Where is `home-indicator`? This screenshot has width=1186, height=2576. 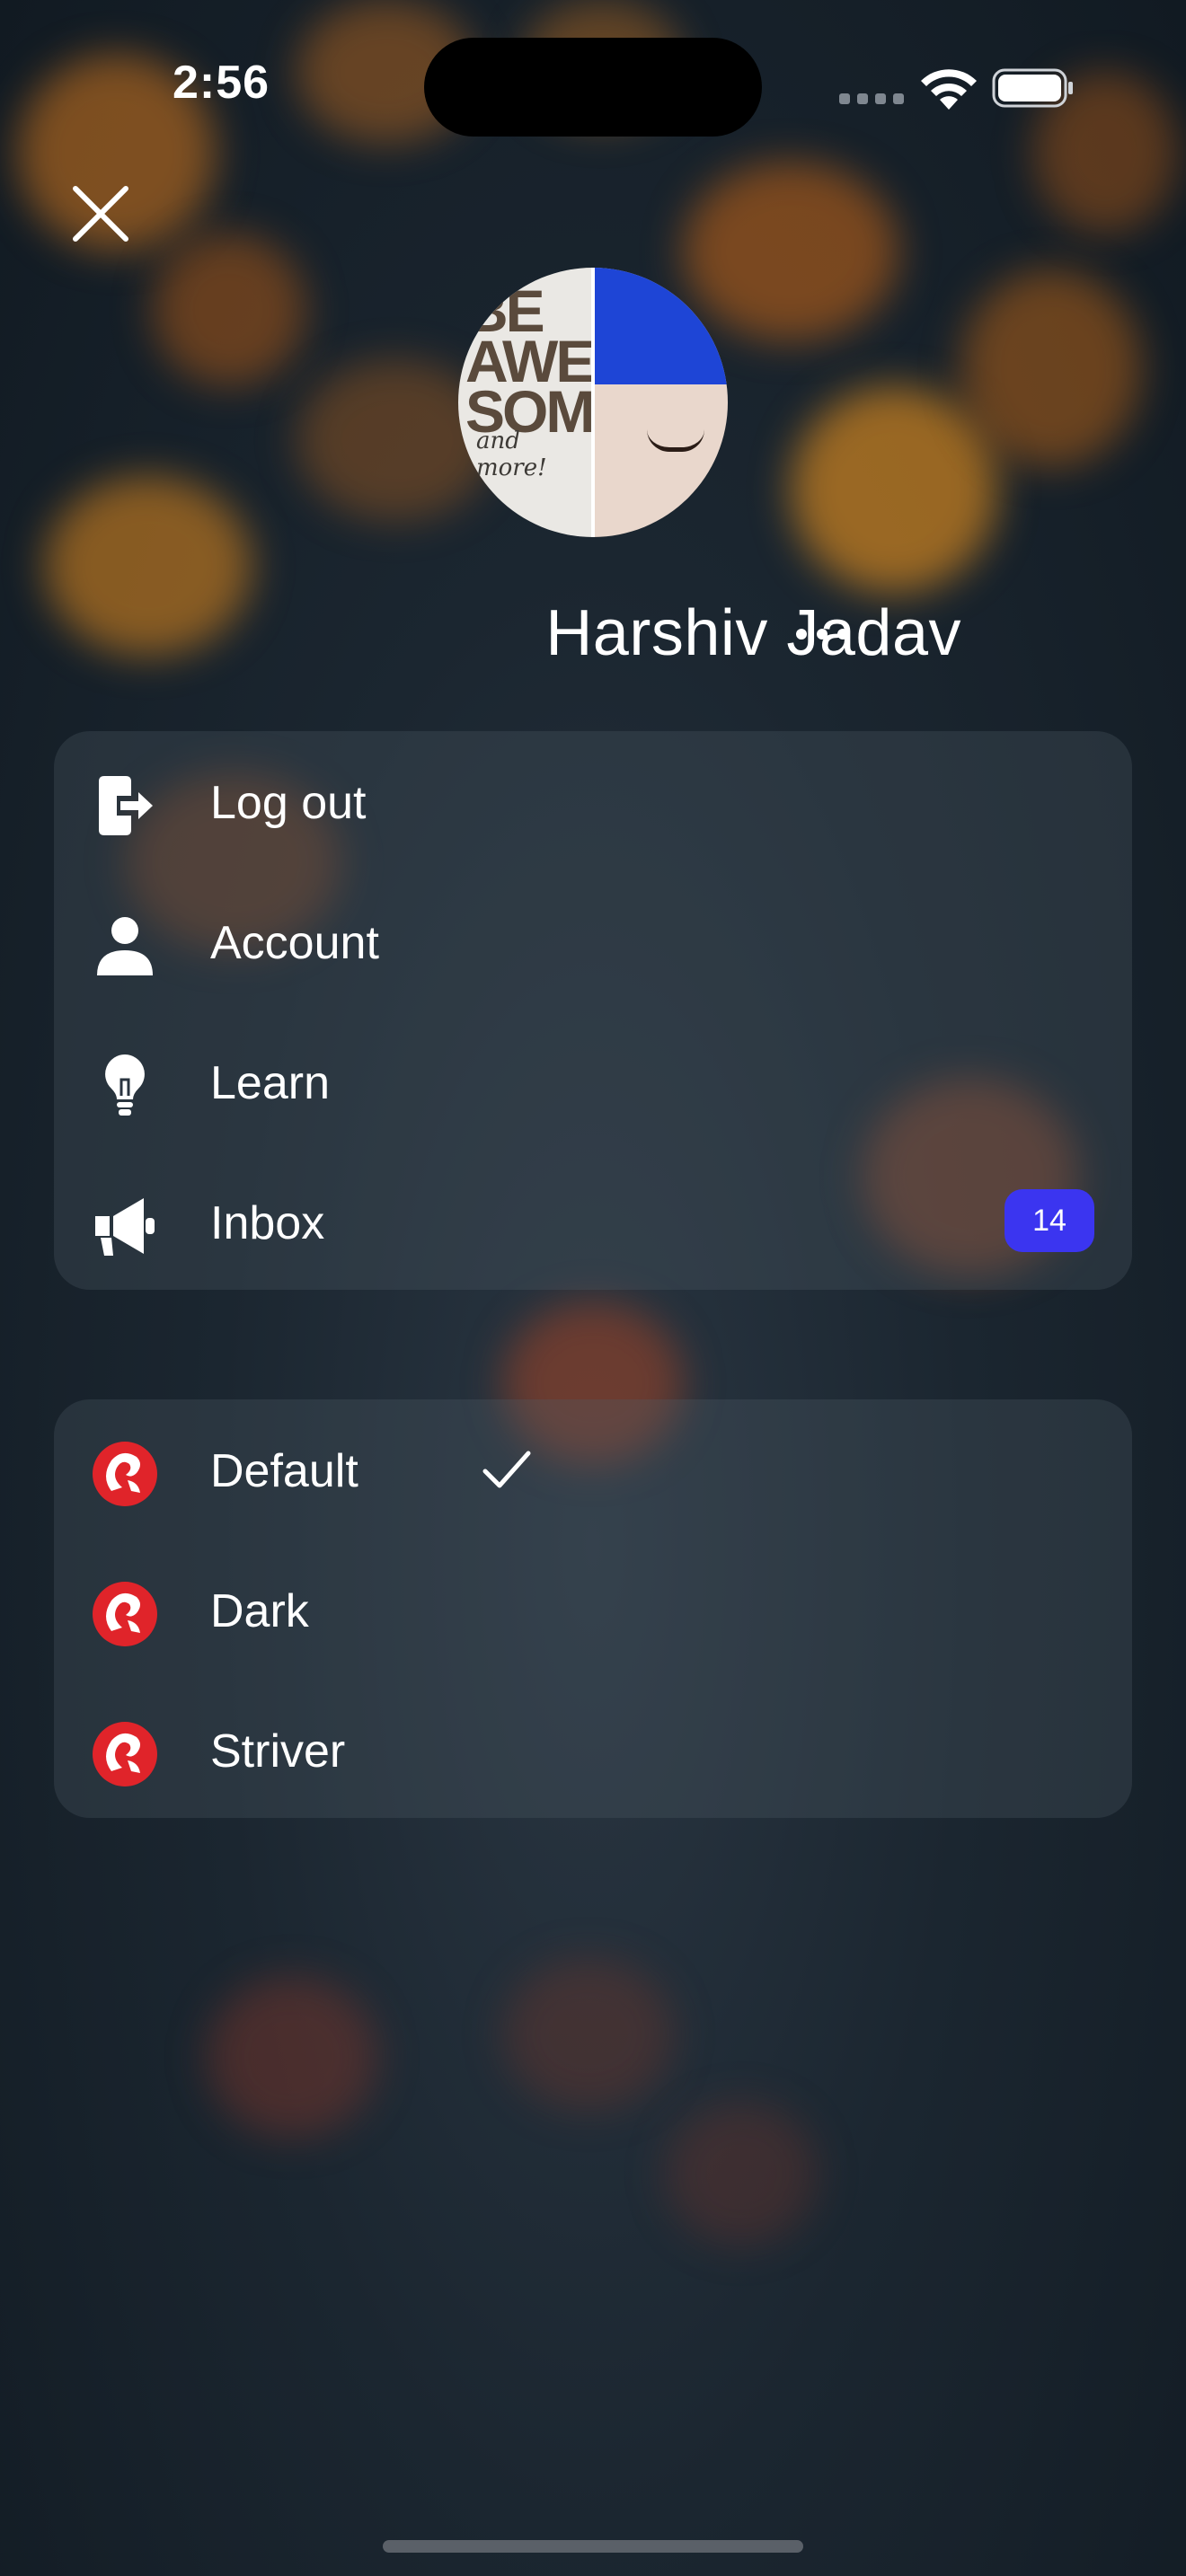 home-indicator is located at coordinates (593, 2546).